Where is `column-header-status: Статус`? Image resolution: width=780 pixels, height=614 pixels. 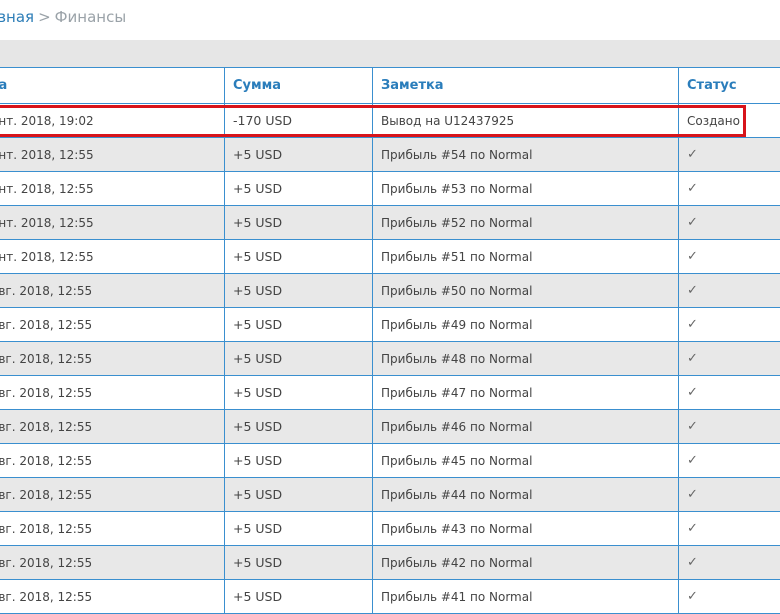
column-header-status: Статус is located at coordinates (729, 86).